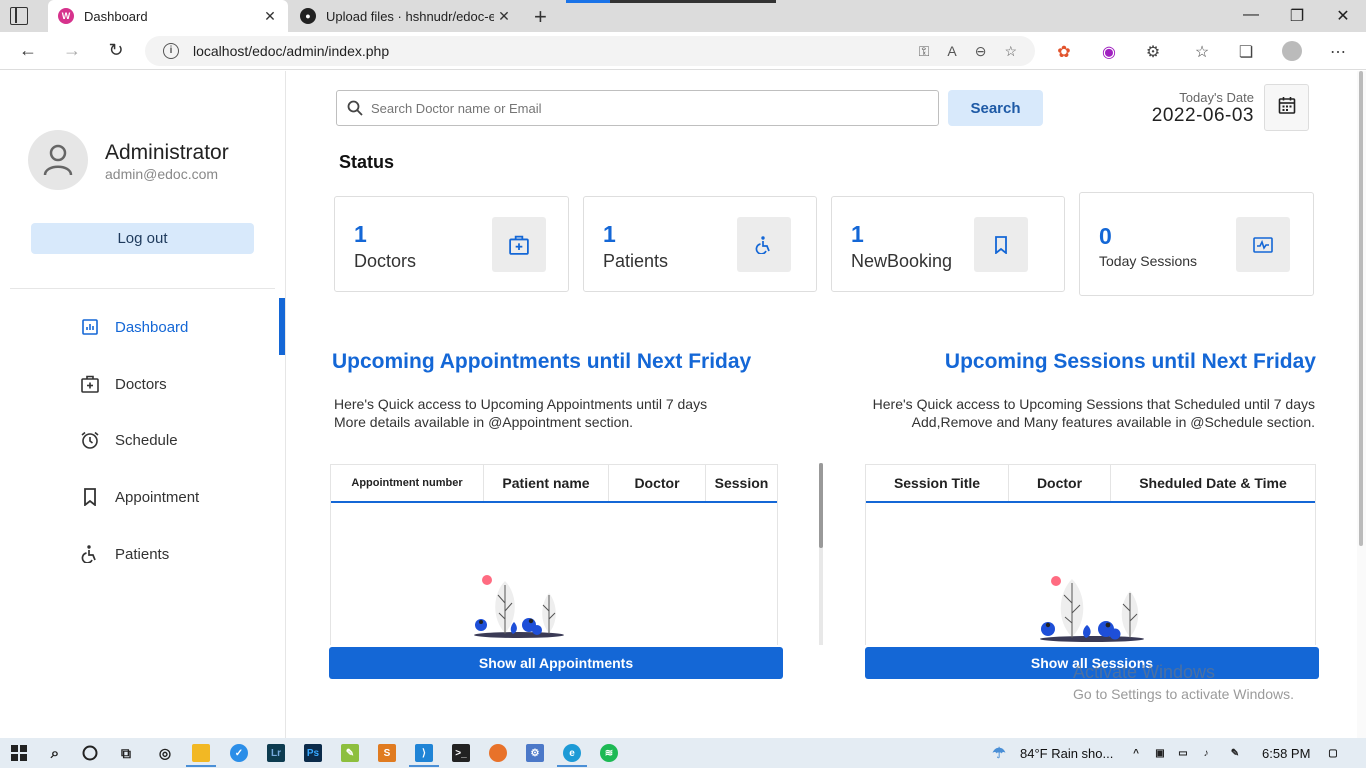  Describe the element at coordinates (1206, 753) in the screenshot. I see `volume-icon: ♪` at that location.